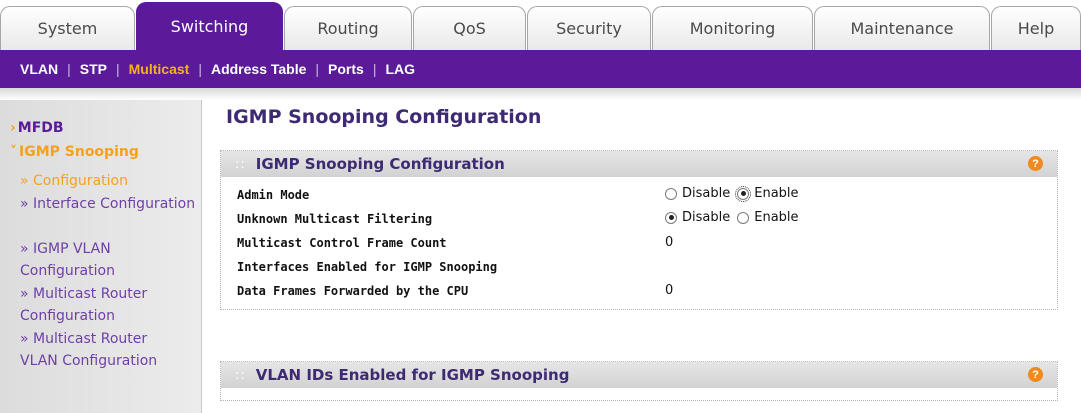 The height and width of the screenshot is (413, 1081). Describe the element at coordinates (258, 69) in the screenshot. I see `subnav-address-table: Address Table` at that location.